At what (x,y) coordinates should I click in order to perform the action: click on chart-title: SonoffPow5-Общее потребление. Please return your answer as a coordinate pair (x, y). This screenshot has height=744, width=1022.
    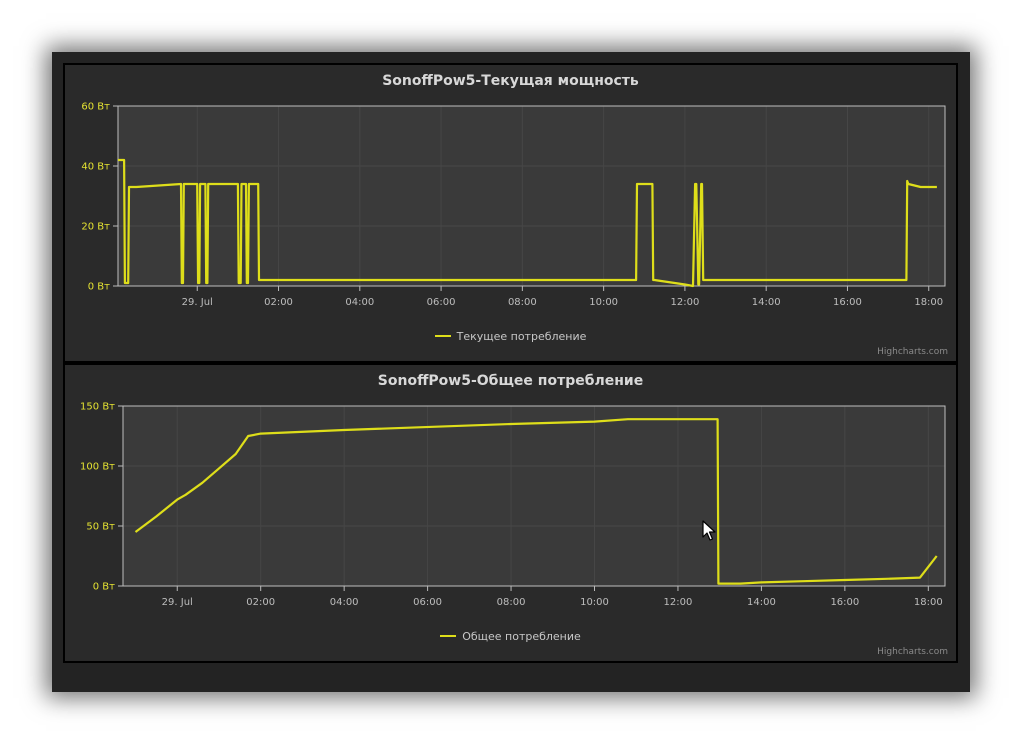
    Looking at the image, I should click on (510, 381).